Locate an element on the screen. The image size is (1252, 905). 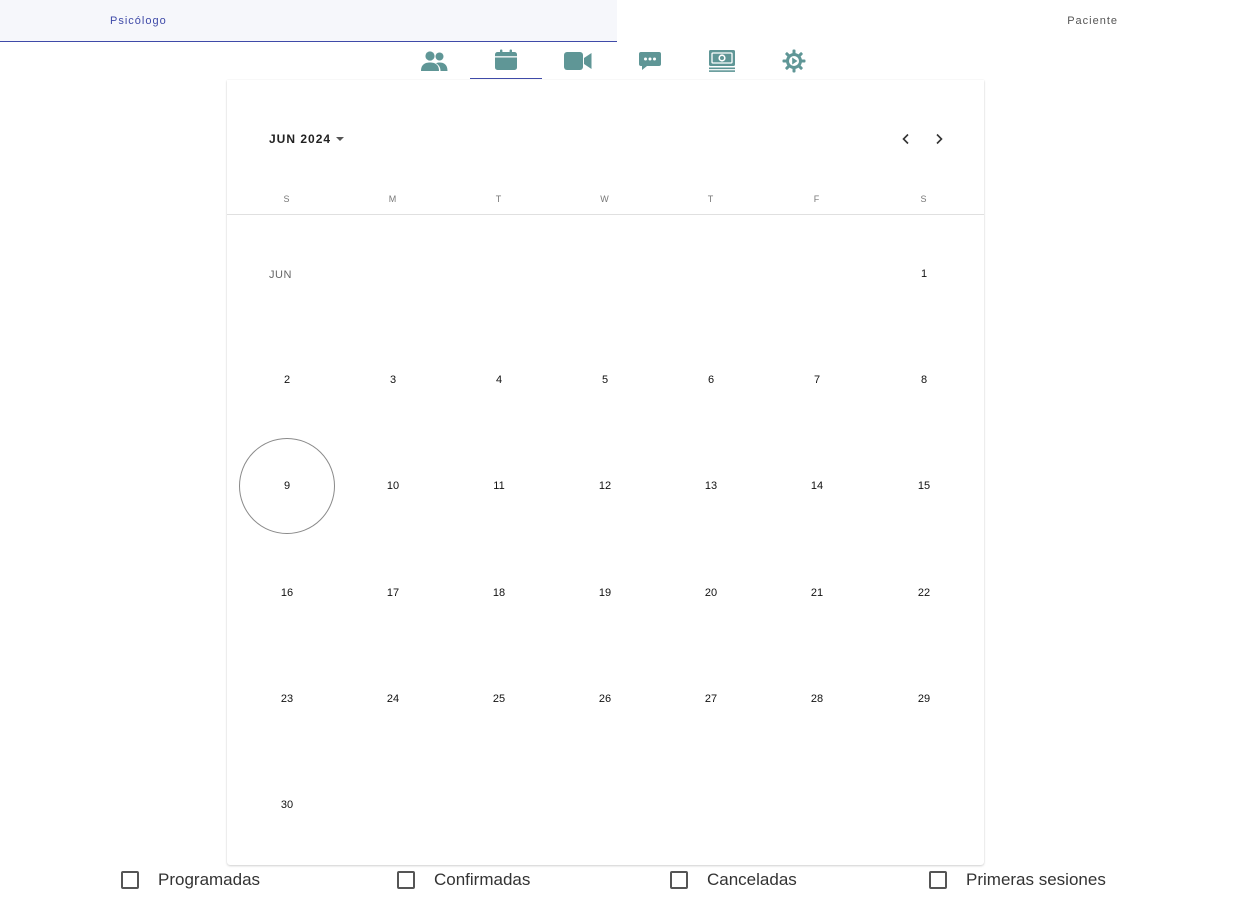
day-cell: 23 is located at coordinates (287, 699).